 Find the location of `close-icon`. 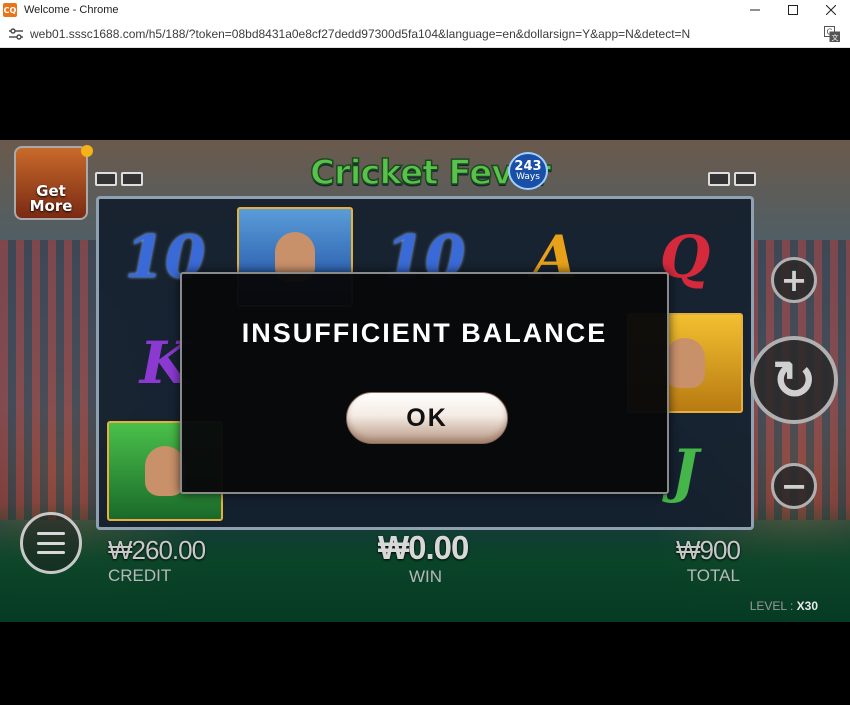

close-icon is located at coordinates (831, 10).